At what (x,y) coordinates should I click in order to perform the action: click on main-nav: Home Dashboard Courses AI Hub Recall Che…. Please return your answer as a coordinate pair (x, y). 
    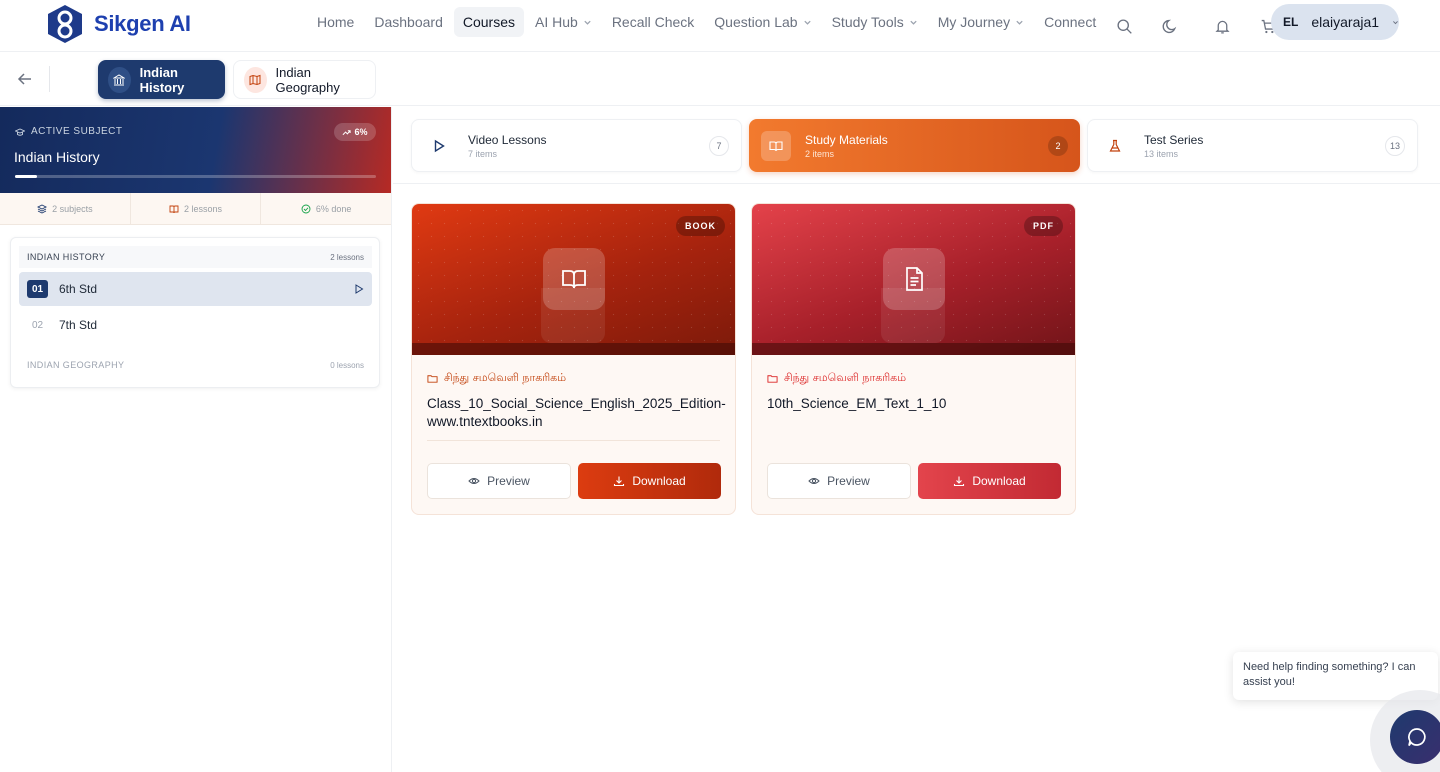
    Looking at the image, I should click on (706, 22).